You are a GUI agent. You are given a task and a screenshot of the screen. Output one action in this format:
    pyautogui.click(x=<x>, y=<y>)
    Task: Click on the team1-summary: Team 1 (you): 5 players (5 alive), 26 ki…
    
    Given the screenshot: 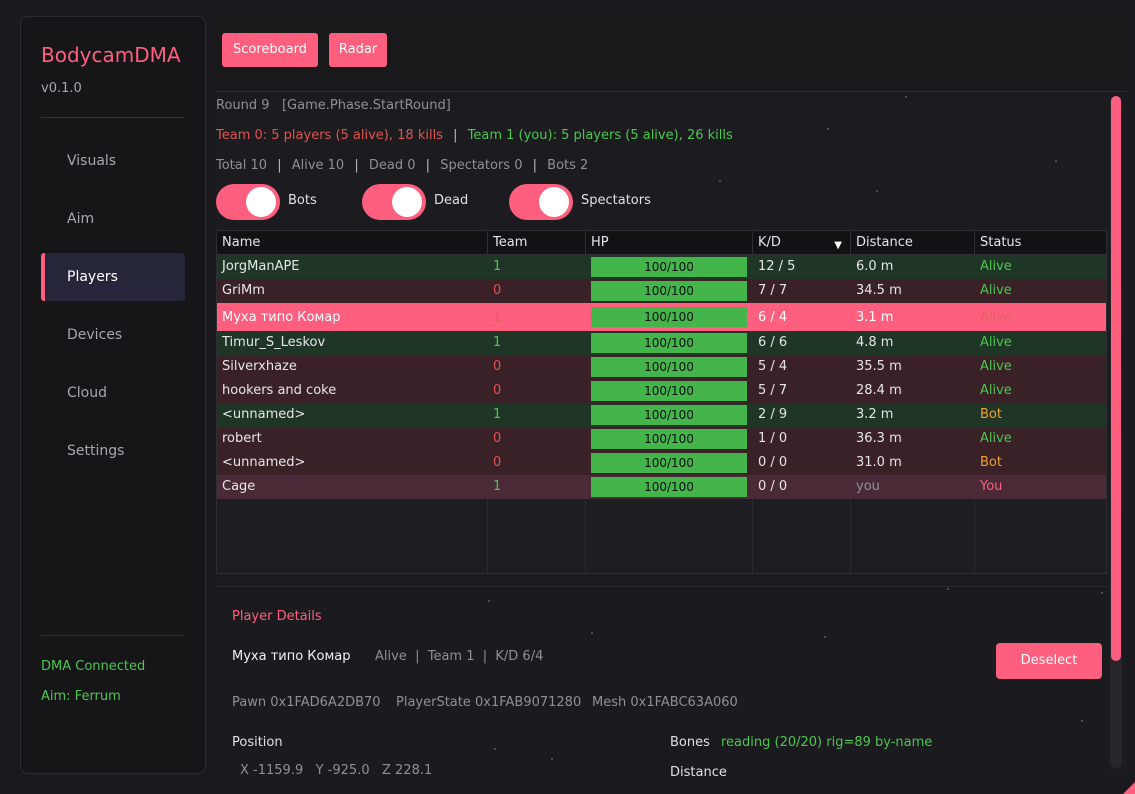 What is the action you would take?
    pyautogui.click(x=600, y=135)
    